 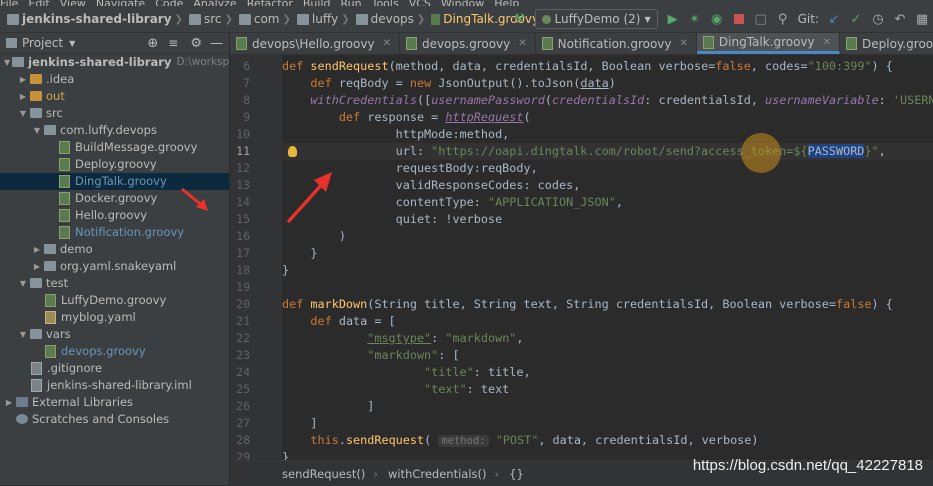 I want to click on file-icon, so click(x=36, y=368).